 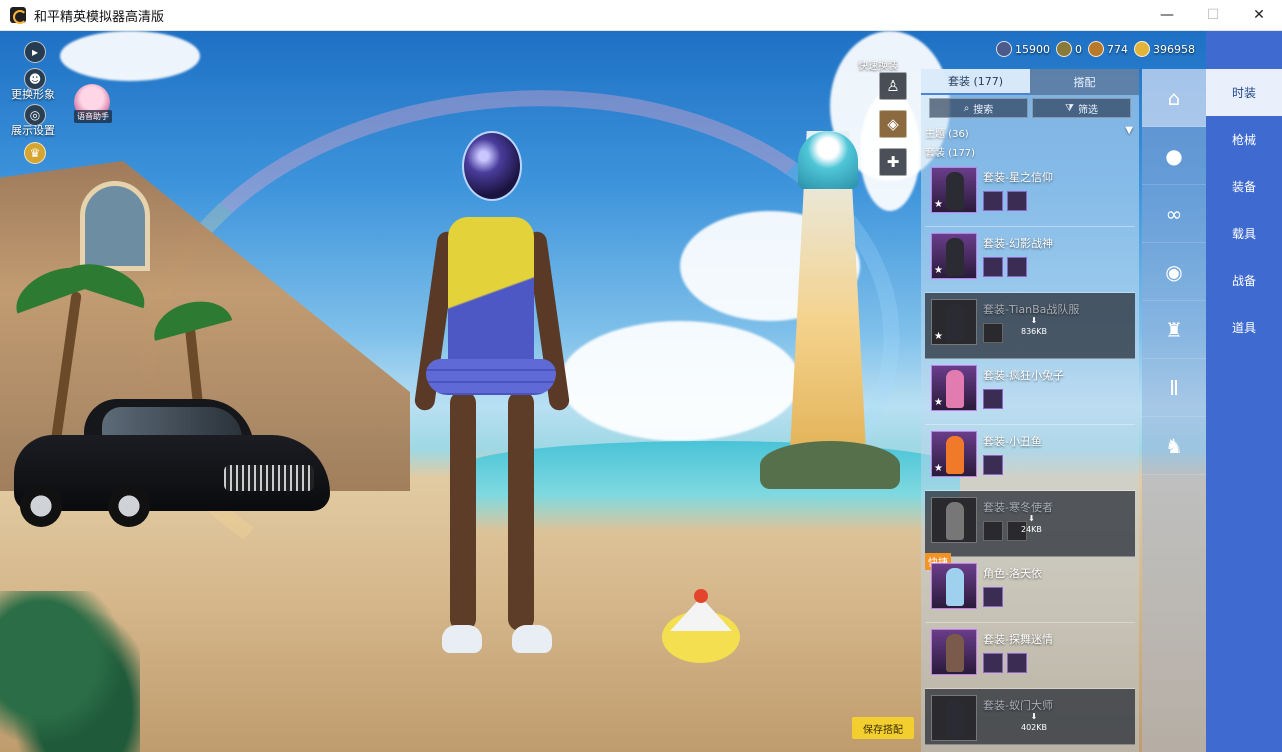 What do you see at coordinates (1129, 130) in the screenshot?
I see `dropdown-icon: ▼` at bounding box center [1129, 130].